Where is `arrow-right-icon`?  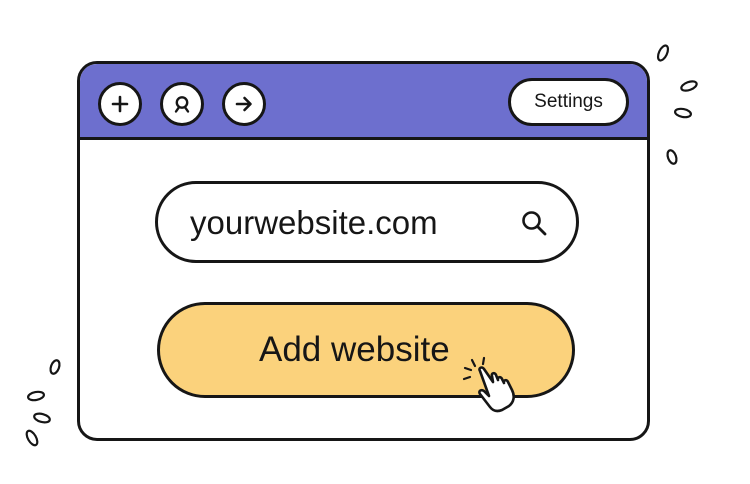 arrow-right-icon is located at coordinates (243, 104).